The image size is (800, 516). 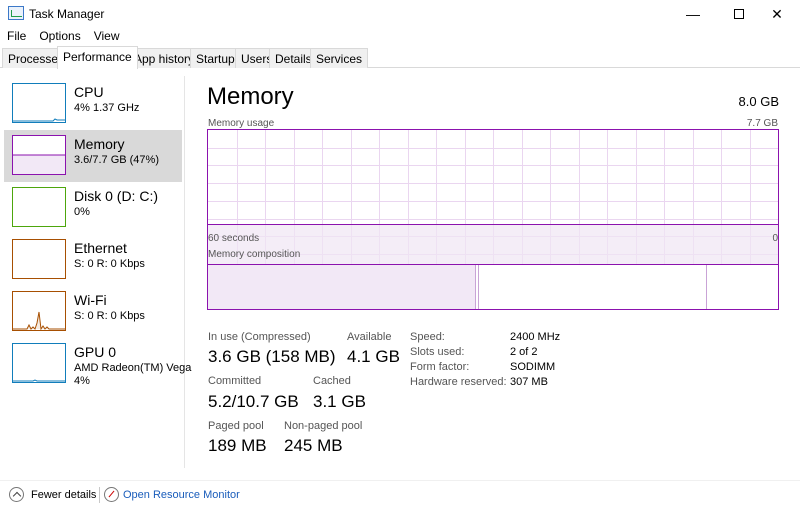 What do you see at coordinates (524, 352) in the screenshot?
I see `slots-used-value: 2 of 2` at bounding box center [524, 352].